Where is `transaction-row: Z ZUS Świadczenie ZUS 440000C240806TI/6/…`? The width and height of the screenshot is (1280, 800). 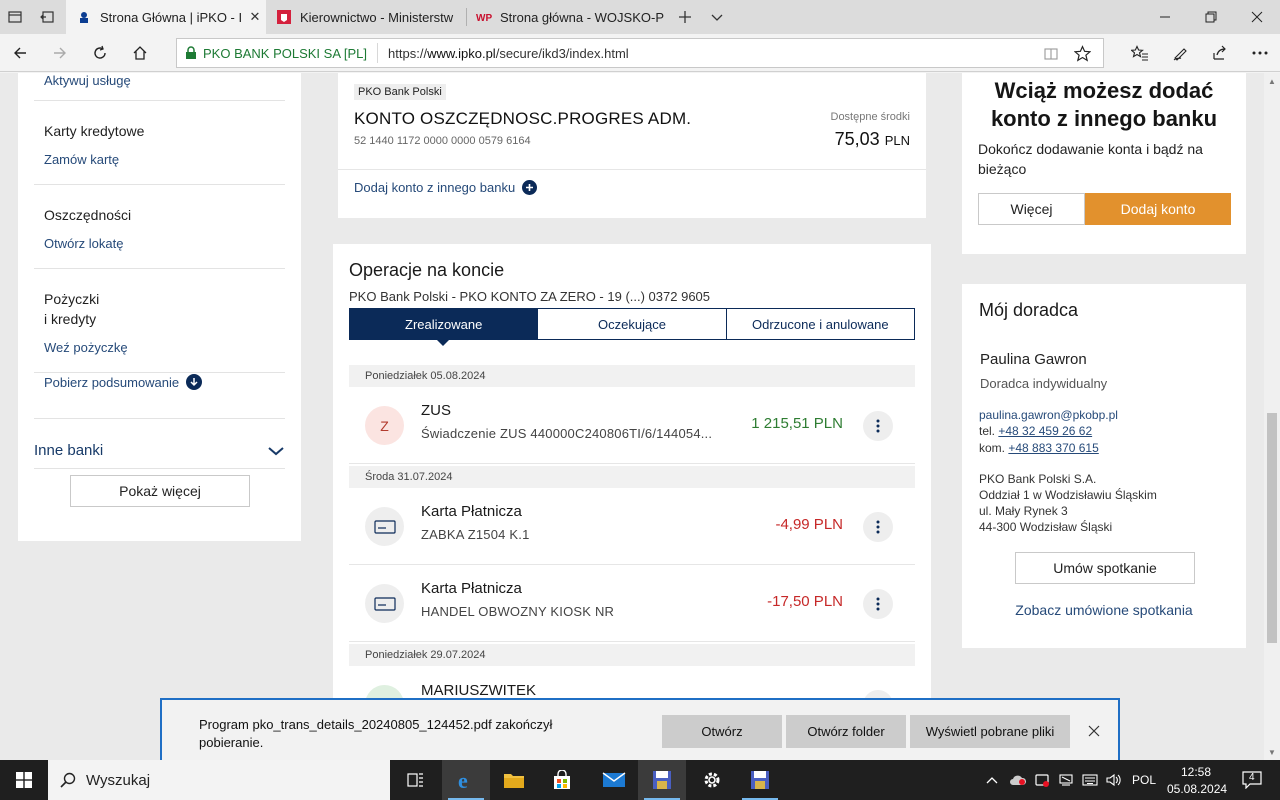
transaction-row: Z ZUS Świadczenie ZUS 440000C240806TI/6/… is located at coordinates (632, 425).